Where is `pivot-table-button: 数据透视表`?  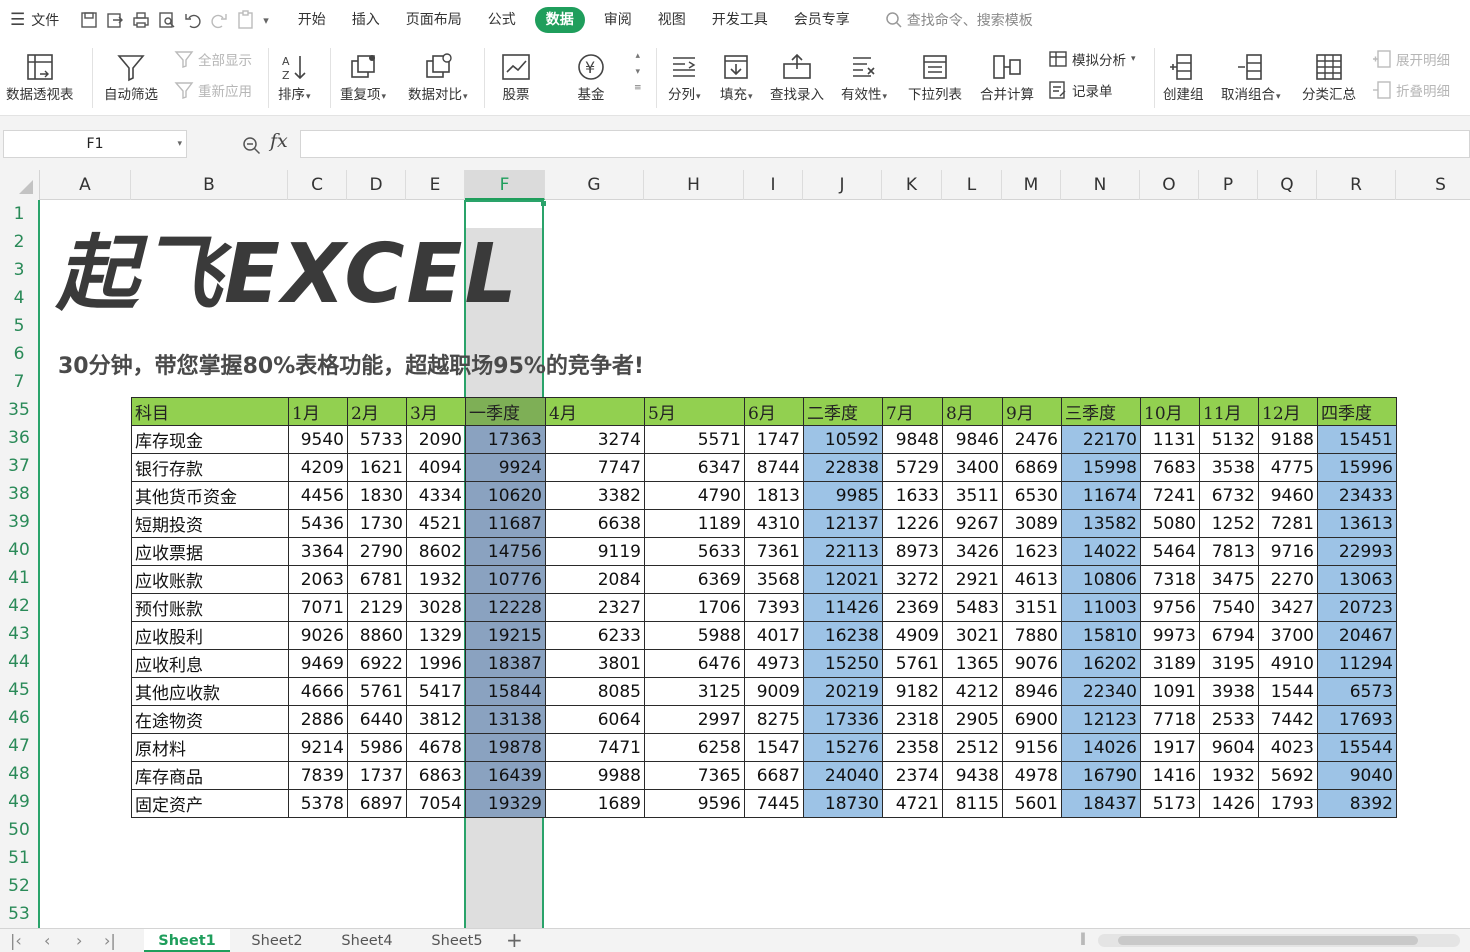 pivot-table-button: 数据透视表 is located at coordinates (40, 74).